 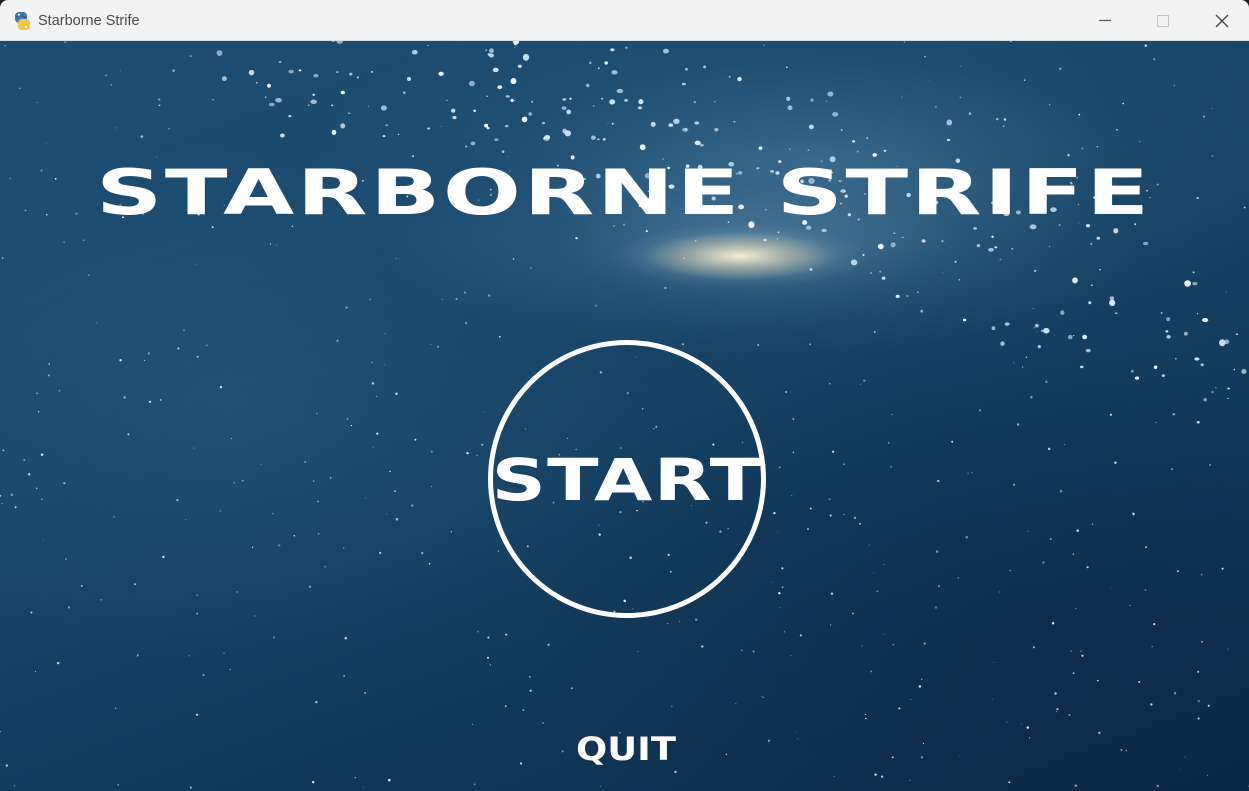 I want to click on start-button: START, so click(x=627, y=479).